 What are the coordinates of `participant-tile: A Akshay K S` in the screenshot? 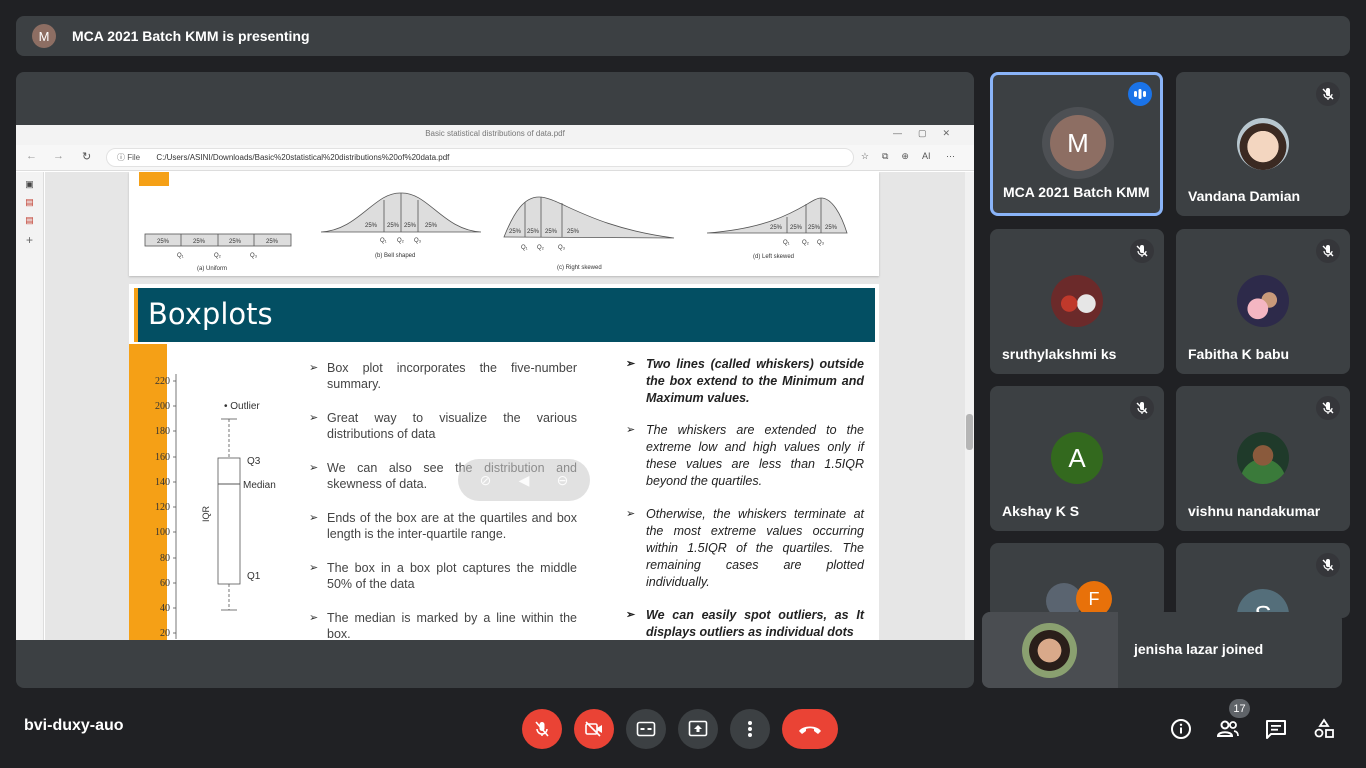 It's located at (1077, 458).